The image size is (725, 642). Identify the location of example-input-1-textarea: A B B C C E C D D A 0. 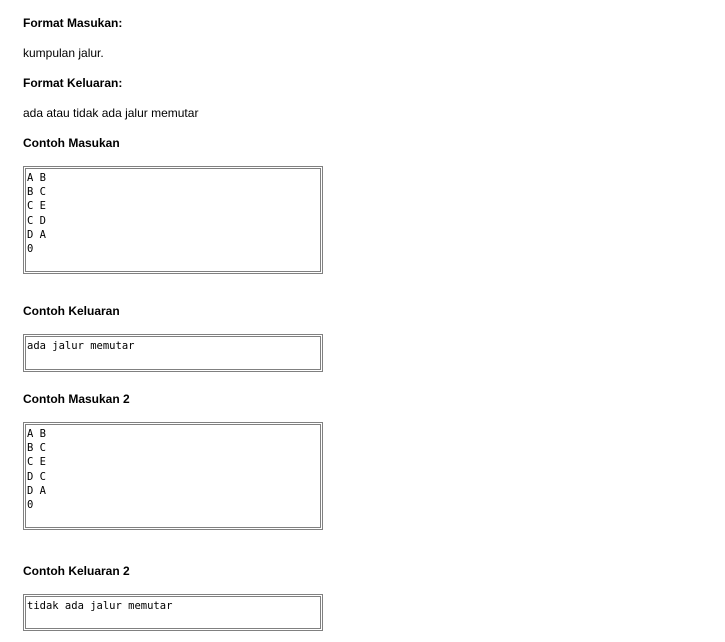
(173, 220).